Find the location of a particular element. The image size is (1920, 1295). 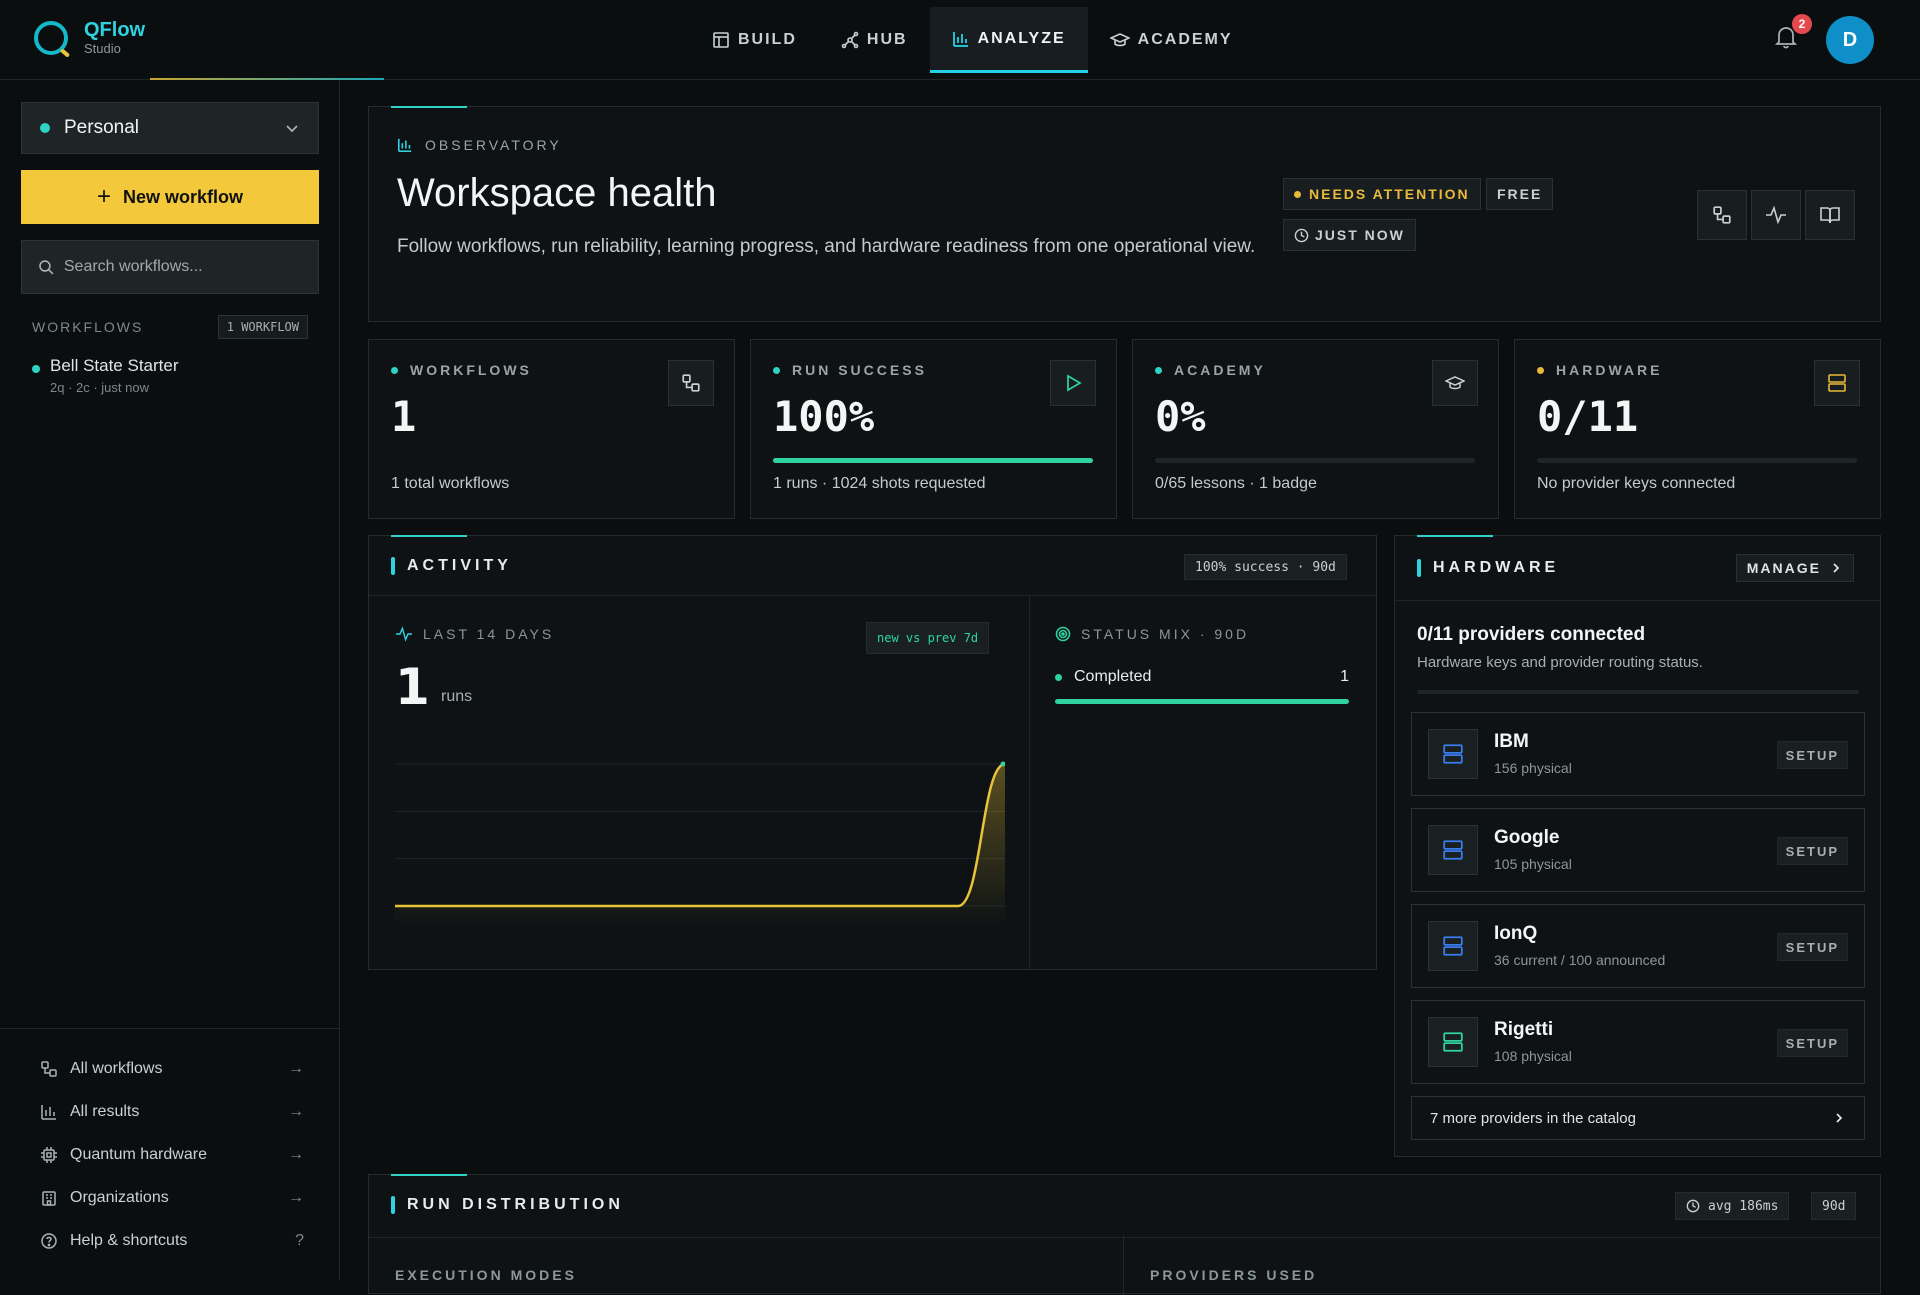

workspace-selector: Personal is located at coordinates (170, 128).